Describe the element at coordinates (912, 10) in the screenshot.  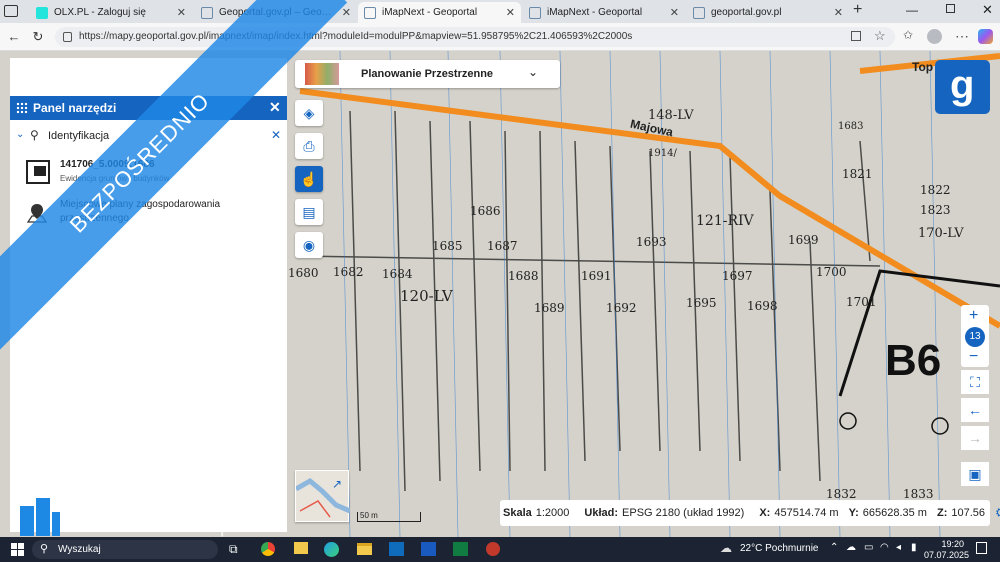
I see `minimize-icon: —` at that location.